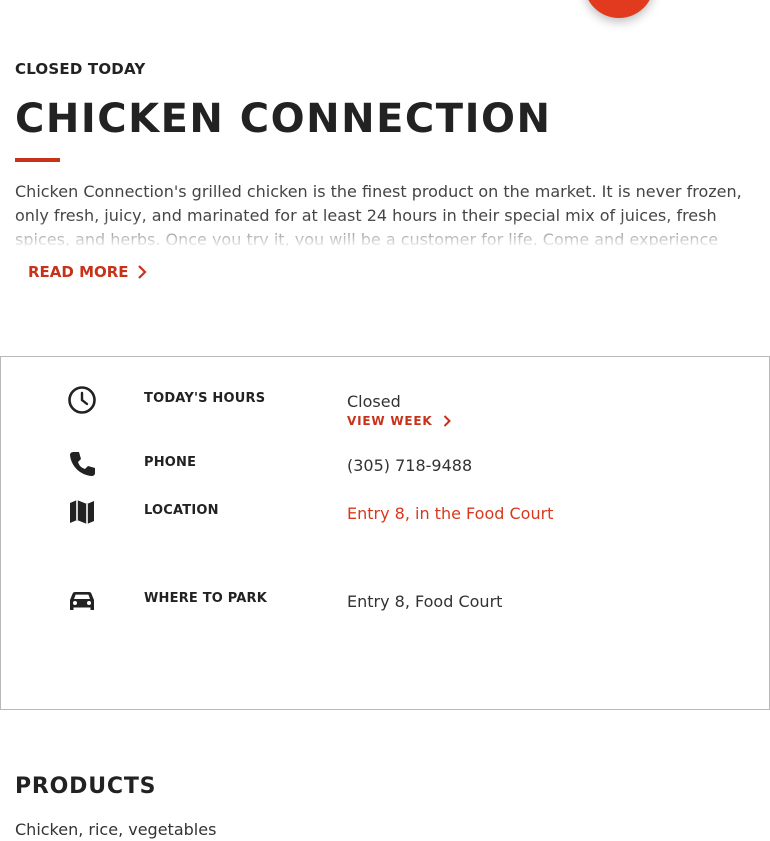  I want to click on open-status: CLOSED TODAY, so click(80, 69).